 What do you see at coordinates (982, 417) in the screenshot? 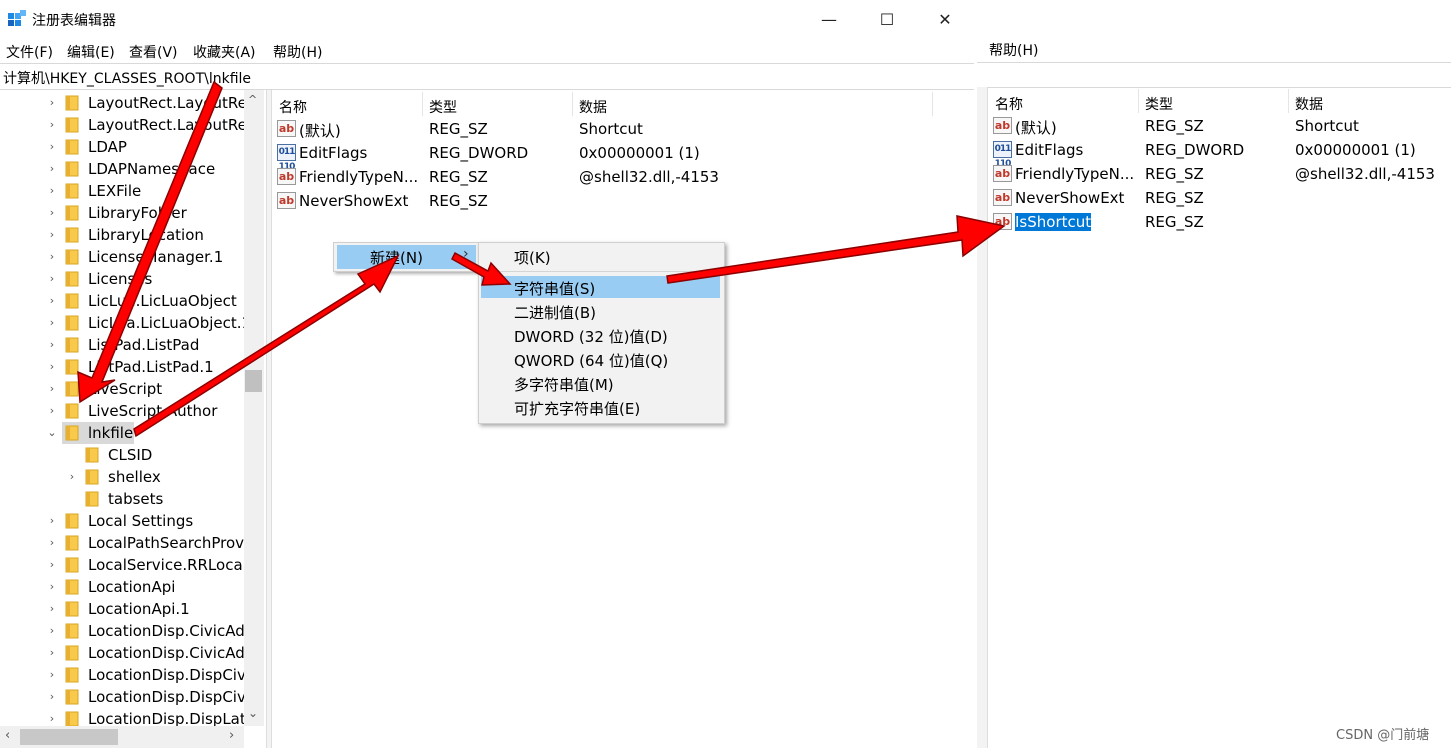
I see `pane-splitter` at bounding box center [982, 417].